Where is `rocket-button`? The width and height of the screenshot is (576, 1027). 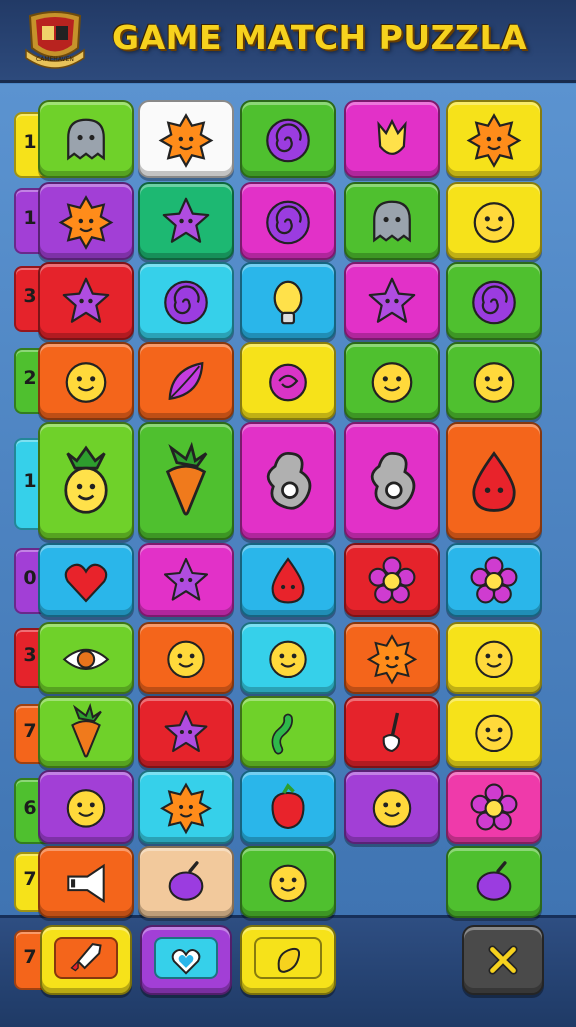 rocket-button is located at coordinates (86, 960).